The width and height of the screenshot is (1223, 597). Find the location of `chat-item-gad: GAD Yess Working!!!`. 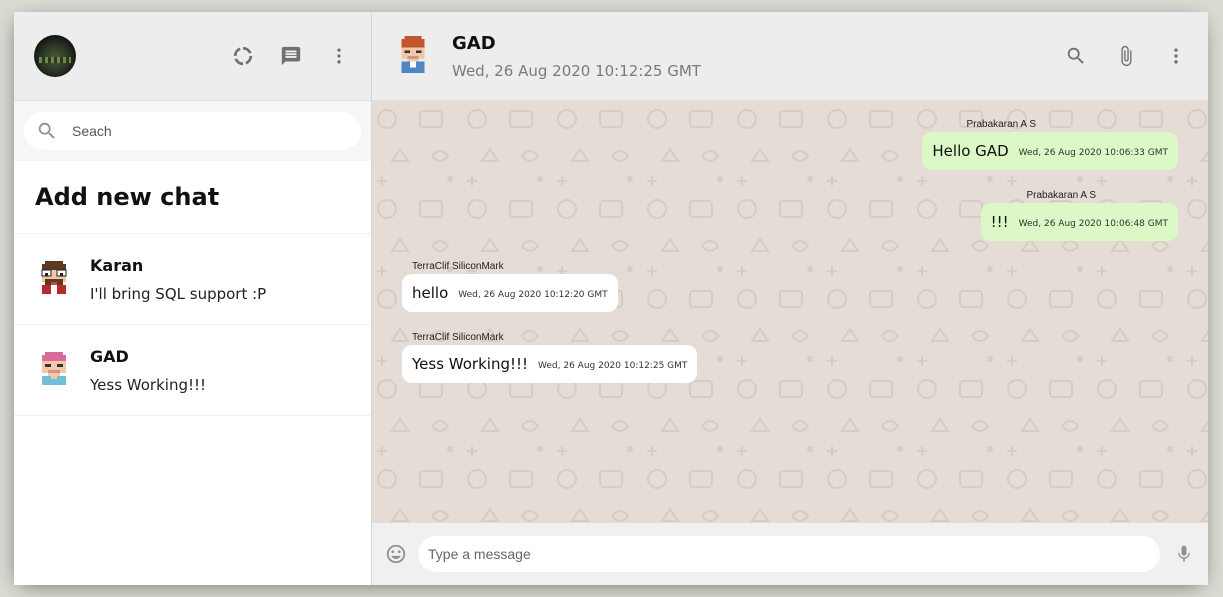

chat-item-gad: GAD Yess Working!!! is located at coordinates (192, 370).